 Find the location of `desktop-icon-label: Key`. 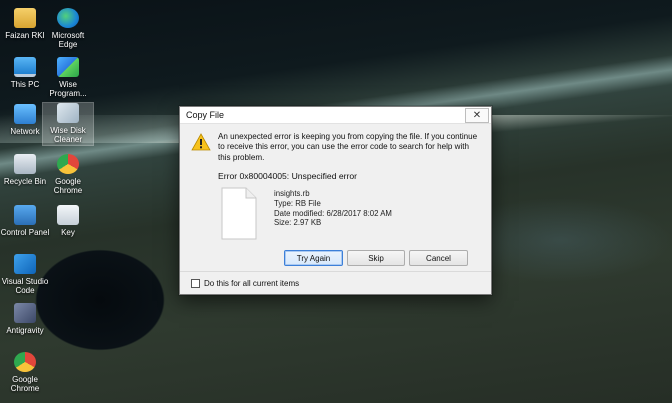

desktop-icon-label: Key is located at coordinates (68, 232).